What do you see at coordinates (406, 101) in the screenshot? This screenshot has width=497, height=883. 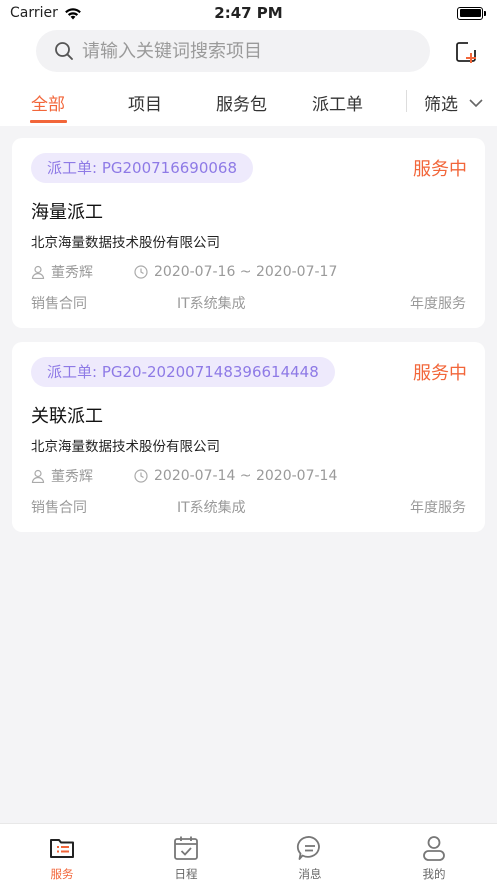 I see `tab-divider` at bounding box center [406, 101].